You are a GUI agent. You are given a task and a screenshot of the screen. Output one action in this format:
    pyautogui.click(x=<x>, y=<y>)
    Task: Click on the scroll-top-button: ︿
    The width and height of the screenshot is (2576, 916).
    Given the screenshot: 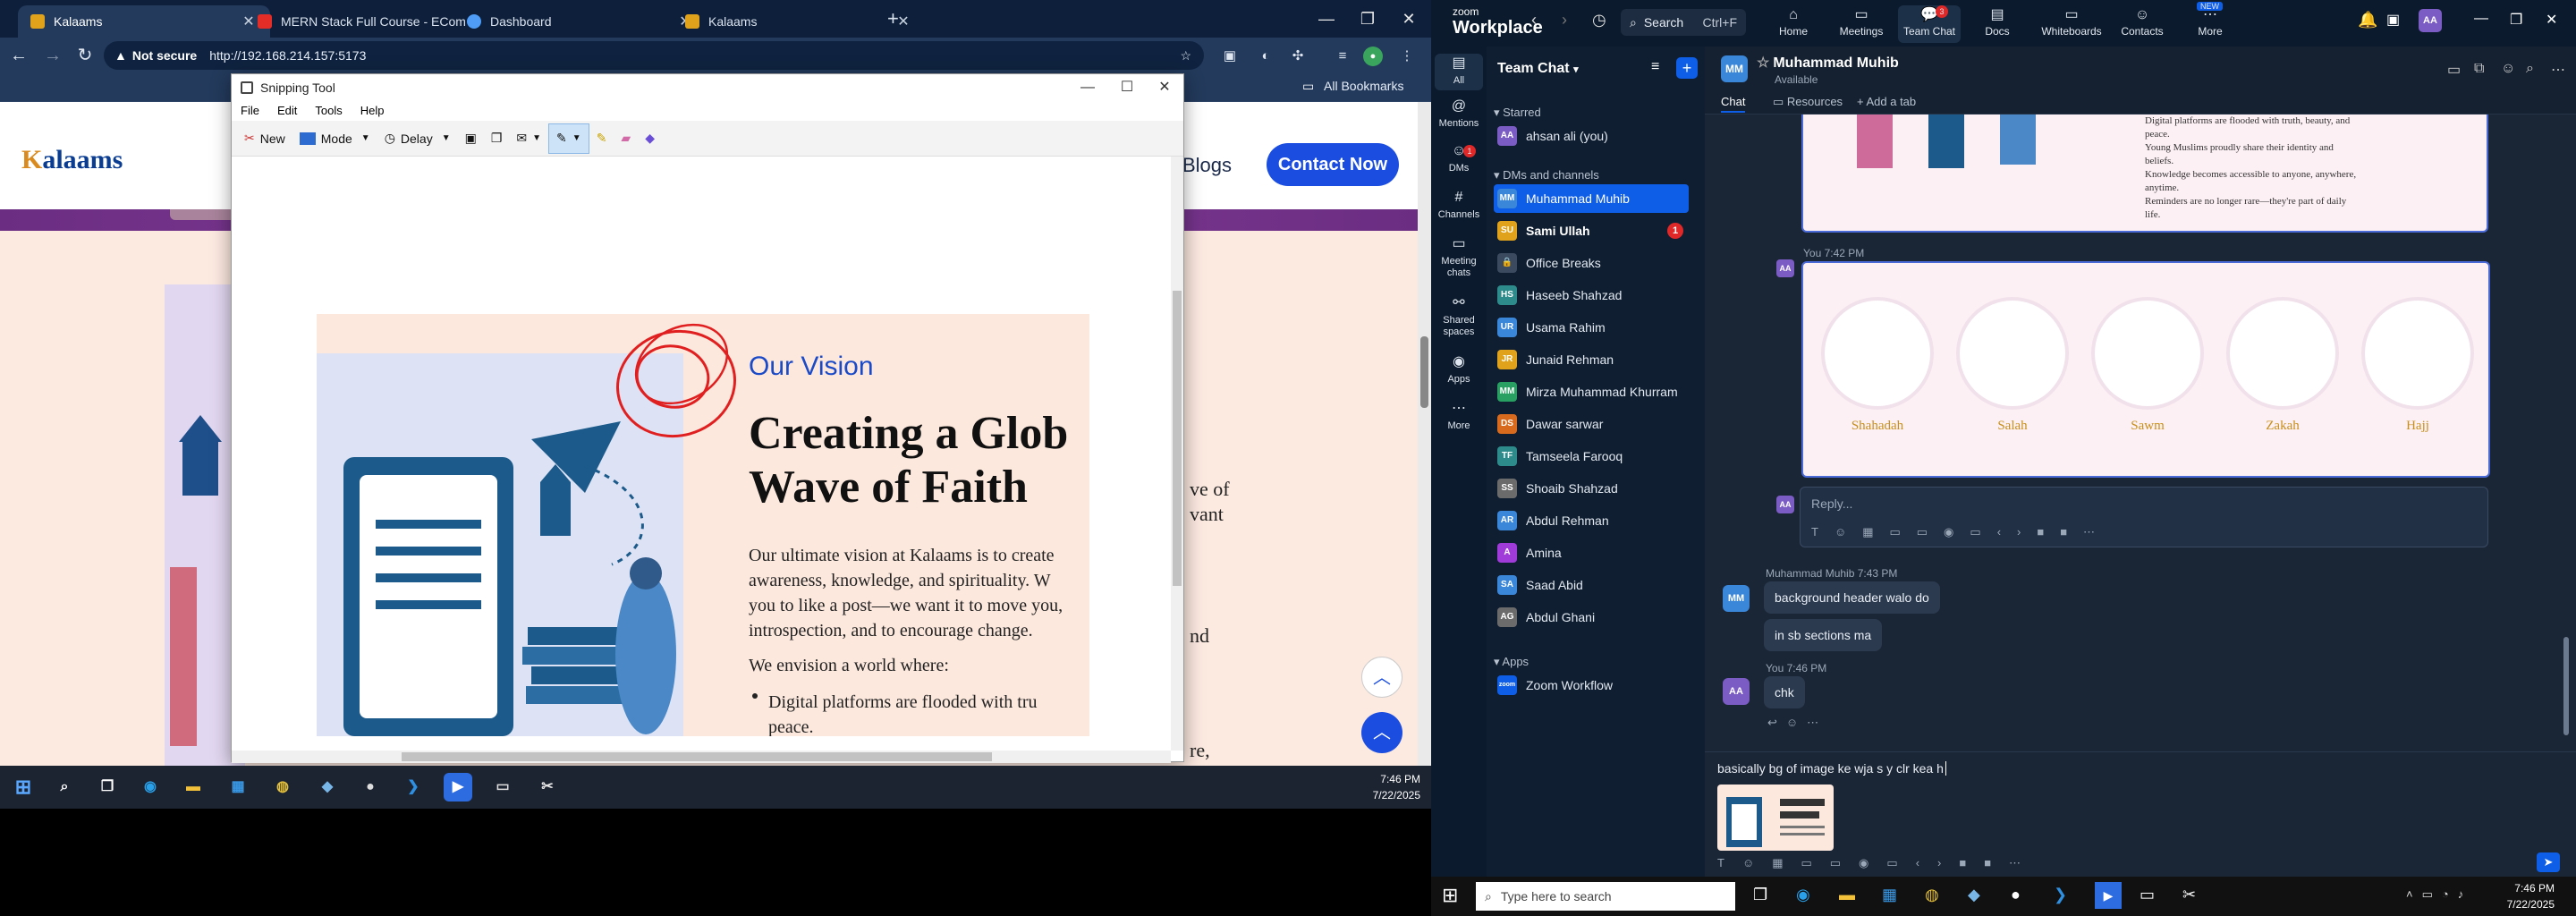 What is the action you would take?
    pyautogui.click(x=1381, y=732)
    